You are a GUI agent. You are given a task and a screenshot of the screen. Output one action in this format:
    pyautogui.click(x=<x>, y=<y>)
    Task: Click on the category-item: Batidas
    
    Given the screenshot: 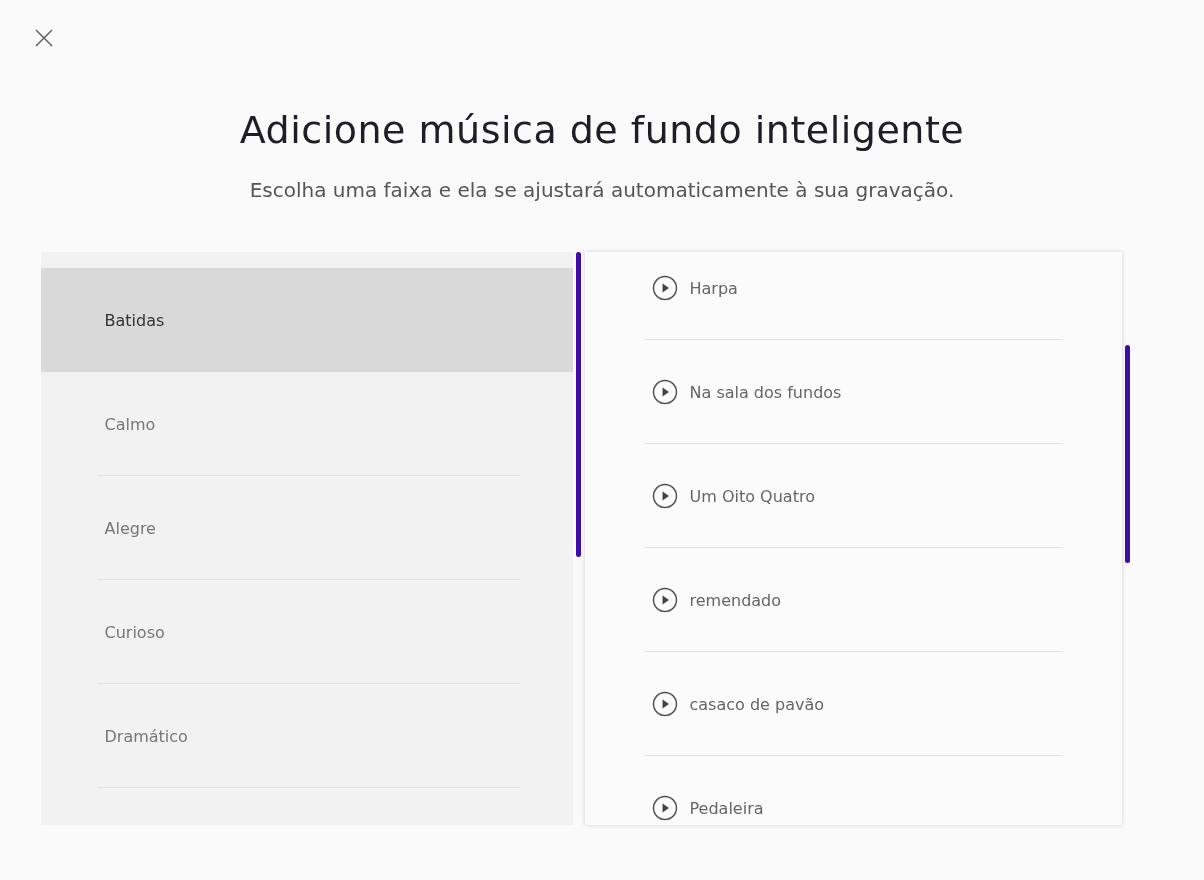 What is the action you would take?
    pyautogui.click(x=306, y=320)
    